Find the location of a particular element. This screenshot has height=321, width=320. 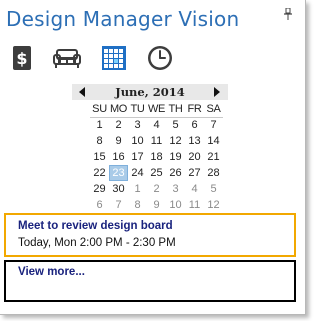

weekday-row: SU MO TU WE TH FR SA is located at coordinates (156, 109).